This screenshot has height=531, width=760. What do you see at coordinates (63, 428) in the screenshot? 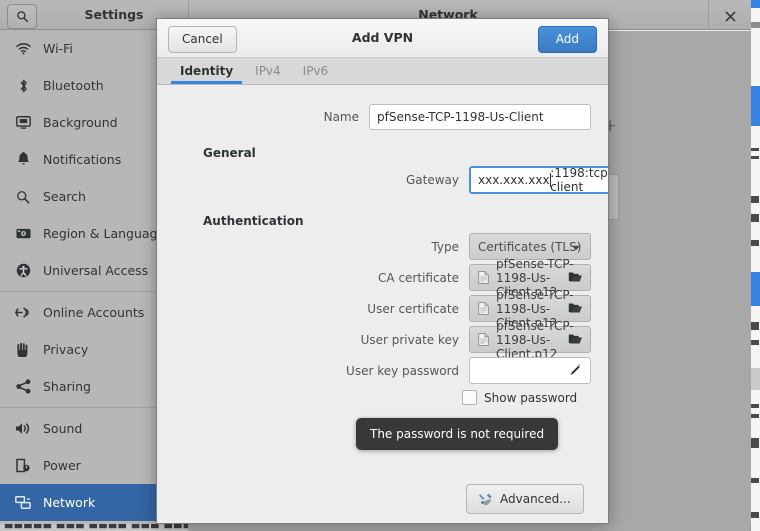
I see `sidebar-item-label: Sound` at bounding box center [63, 428].